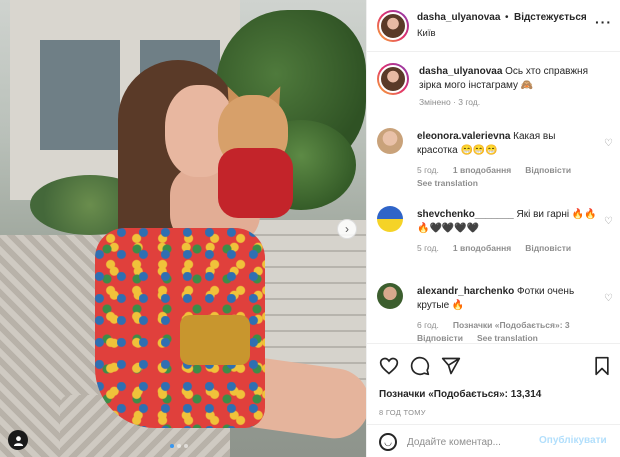 The height and width of the screenshot is (457, 620). I want to click on comment-username: eleonora.valerievna, so click(463, 136).